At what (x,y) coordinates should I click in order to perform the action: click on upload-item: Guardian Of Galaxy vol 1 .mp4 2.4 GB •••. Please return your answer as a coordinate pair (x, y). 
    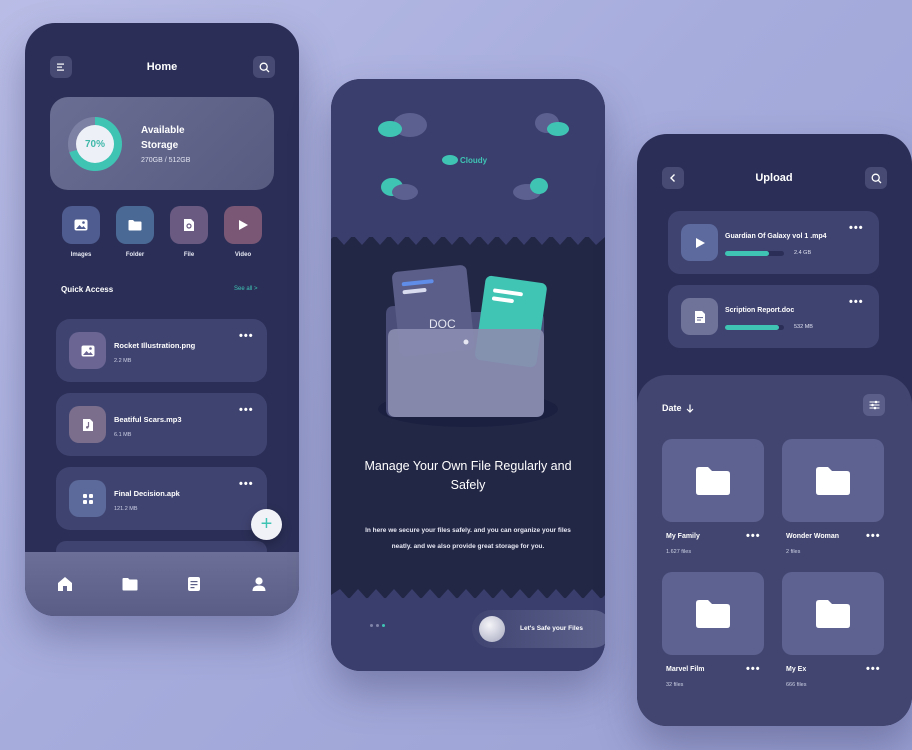
    Looking at the image, I should click on (773, 242).